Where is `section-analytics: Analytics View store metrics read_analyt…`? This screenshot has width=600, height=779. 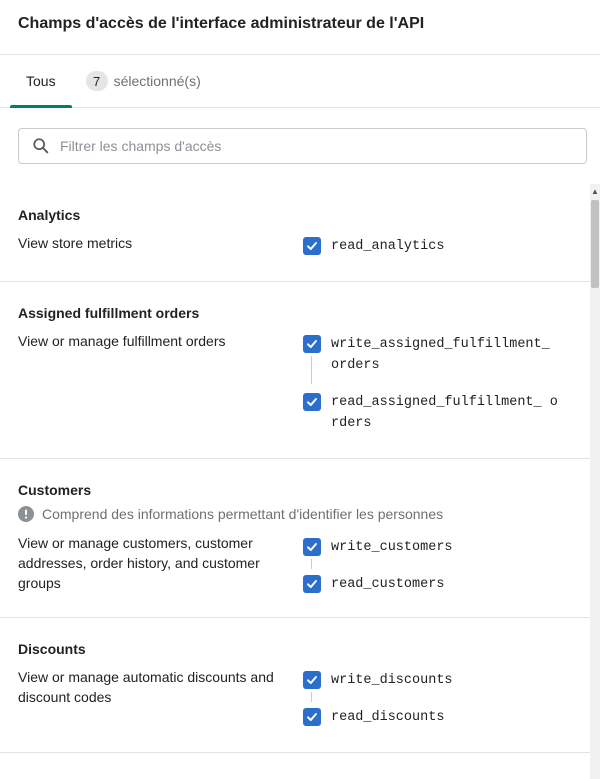
section-analytics: Analytics View store metrics read_analyt… is located at coordinates (295, 233).